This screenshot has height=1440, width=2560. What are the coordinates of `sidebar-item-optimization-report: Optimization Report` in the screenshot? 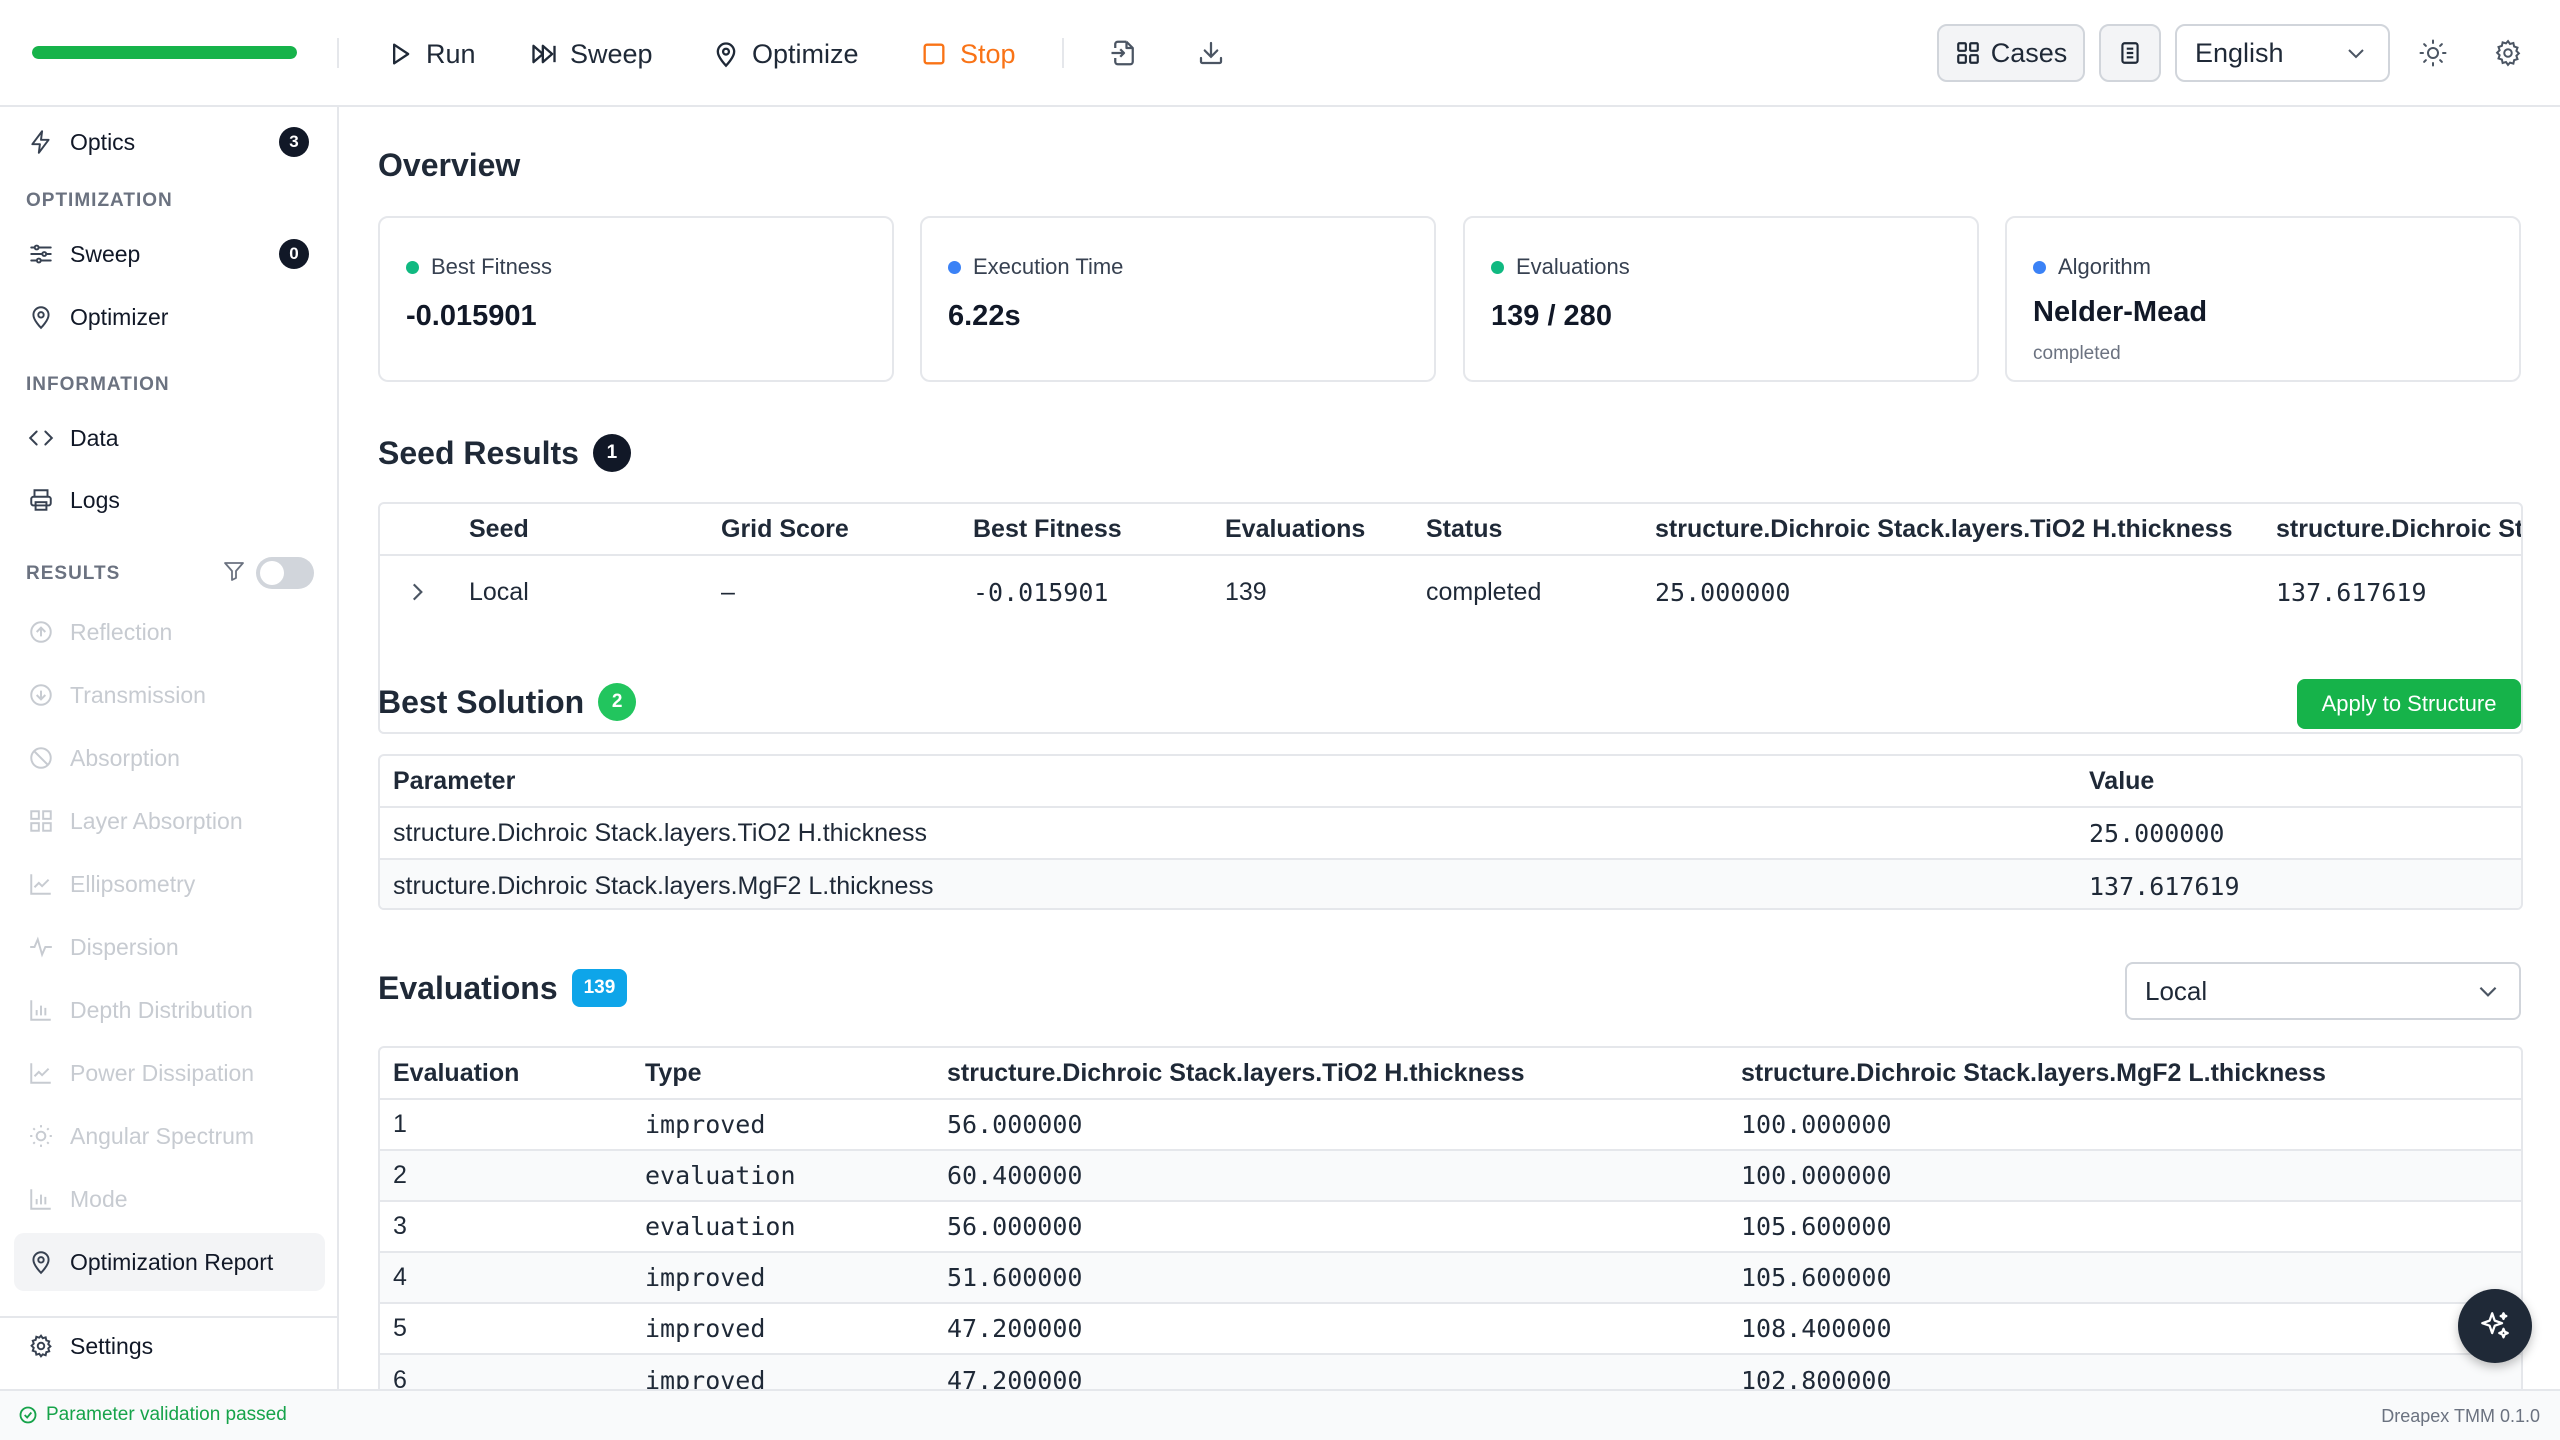 It's located at (169, 1262).